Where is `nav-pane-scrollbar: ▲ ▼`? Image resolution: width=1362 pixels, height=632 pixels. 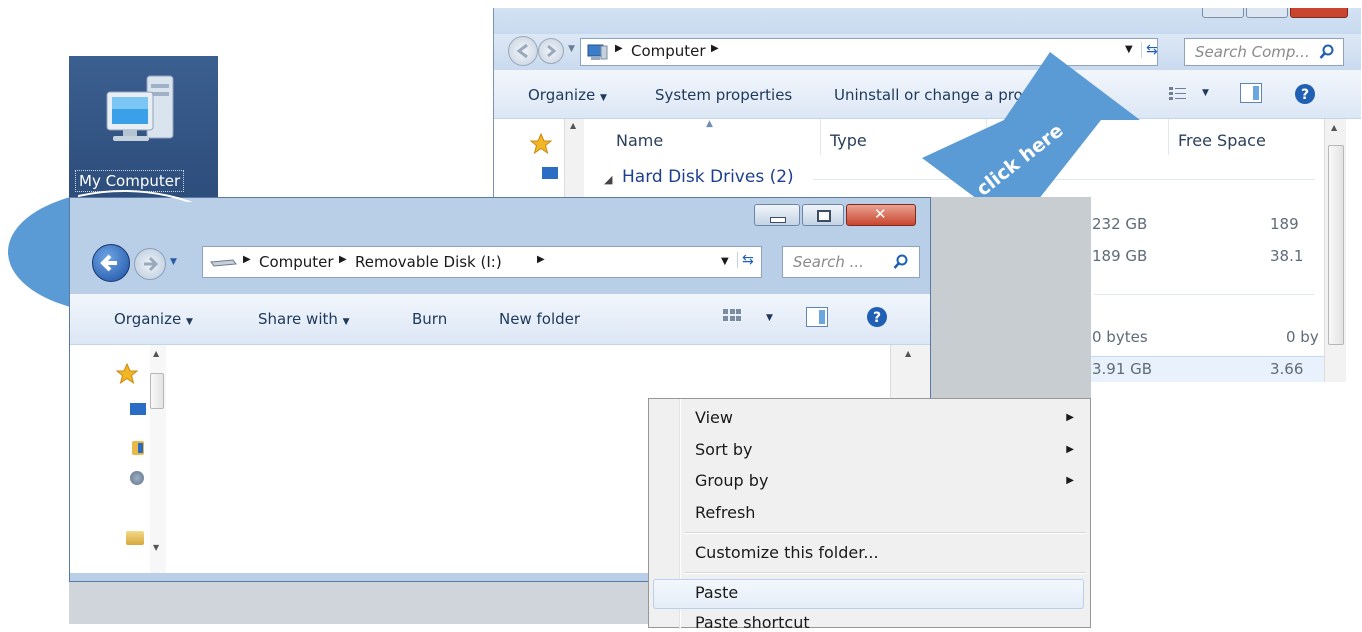 nav-pane-scrollbar: ▲ ▼ is located at coordinates (158, 459).